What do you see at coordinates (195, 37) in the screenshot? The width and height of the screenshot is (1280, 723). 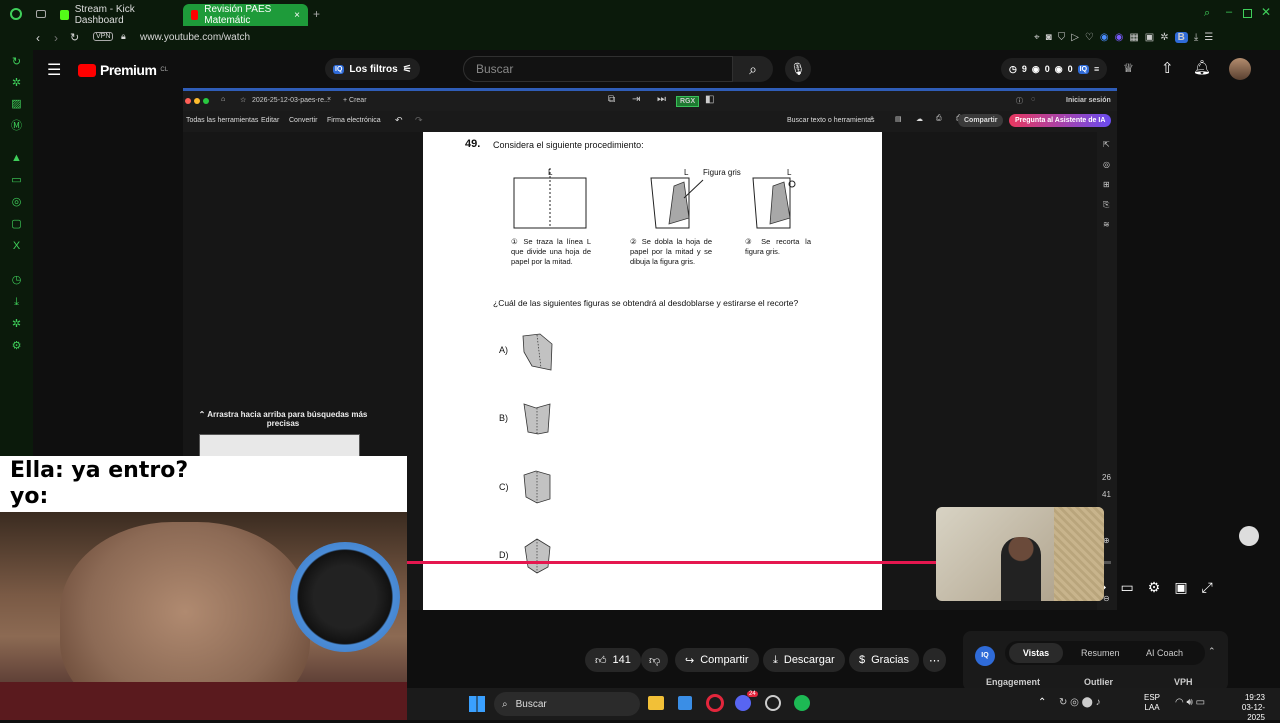 I see `url-text: www.youtube.com/watch` at bounding box center [195, 37].